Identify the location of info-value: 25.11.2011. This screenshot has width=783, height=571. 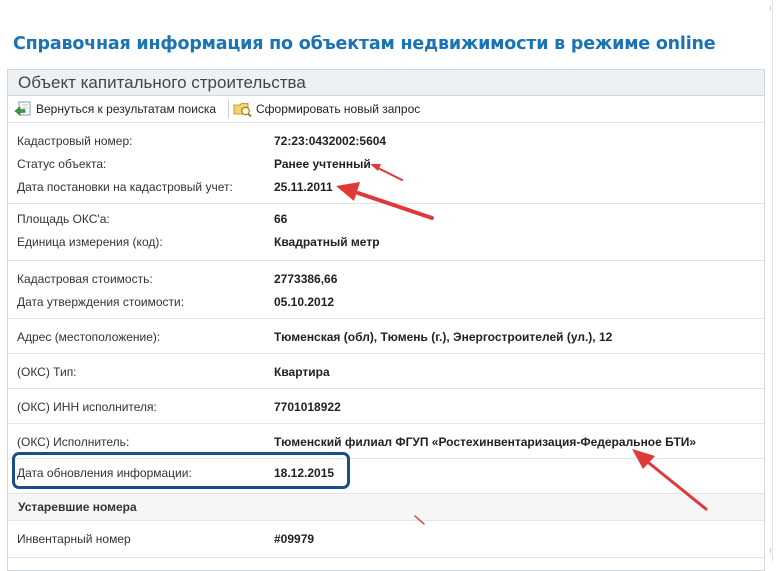
(303, 187).